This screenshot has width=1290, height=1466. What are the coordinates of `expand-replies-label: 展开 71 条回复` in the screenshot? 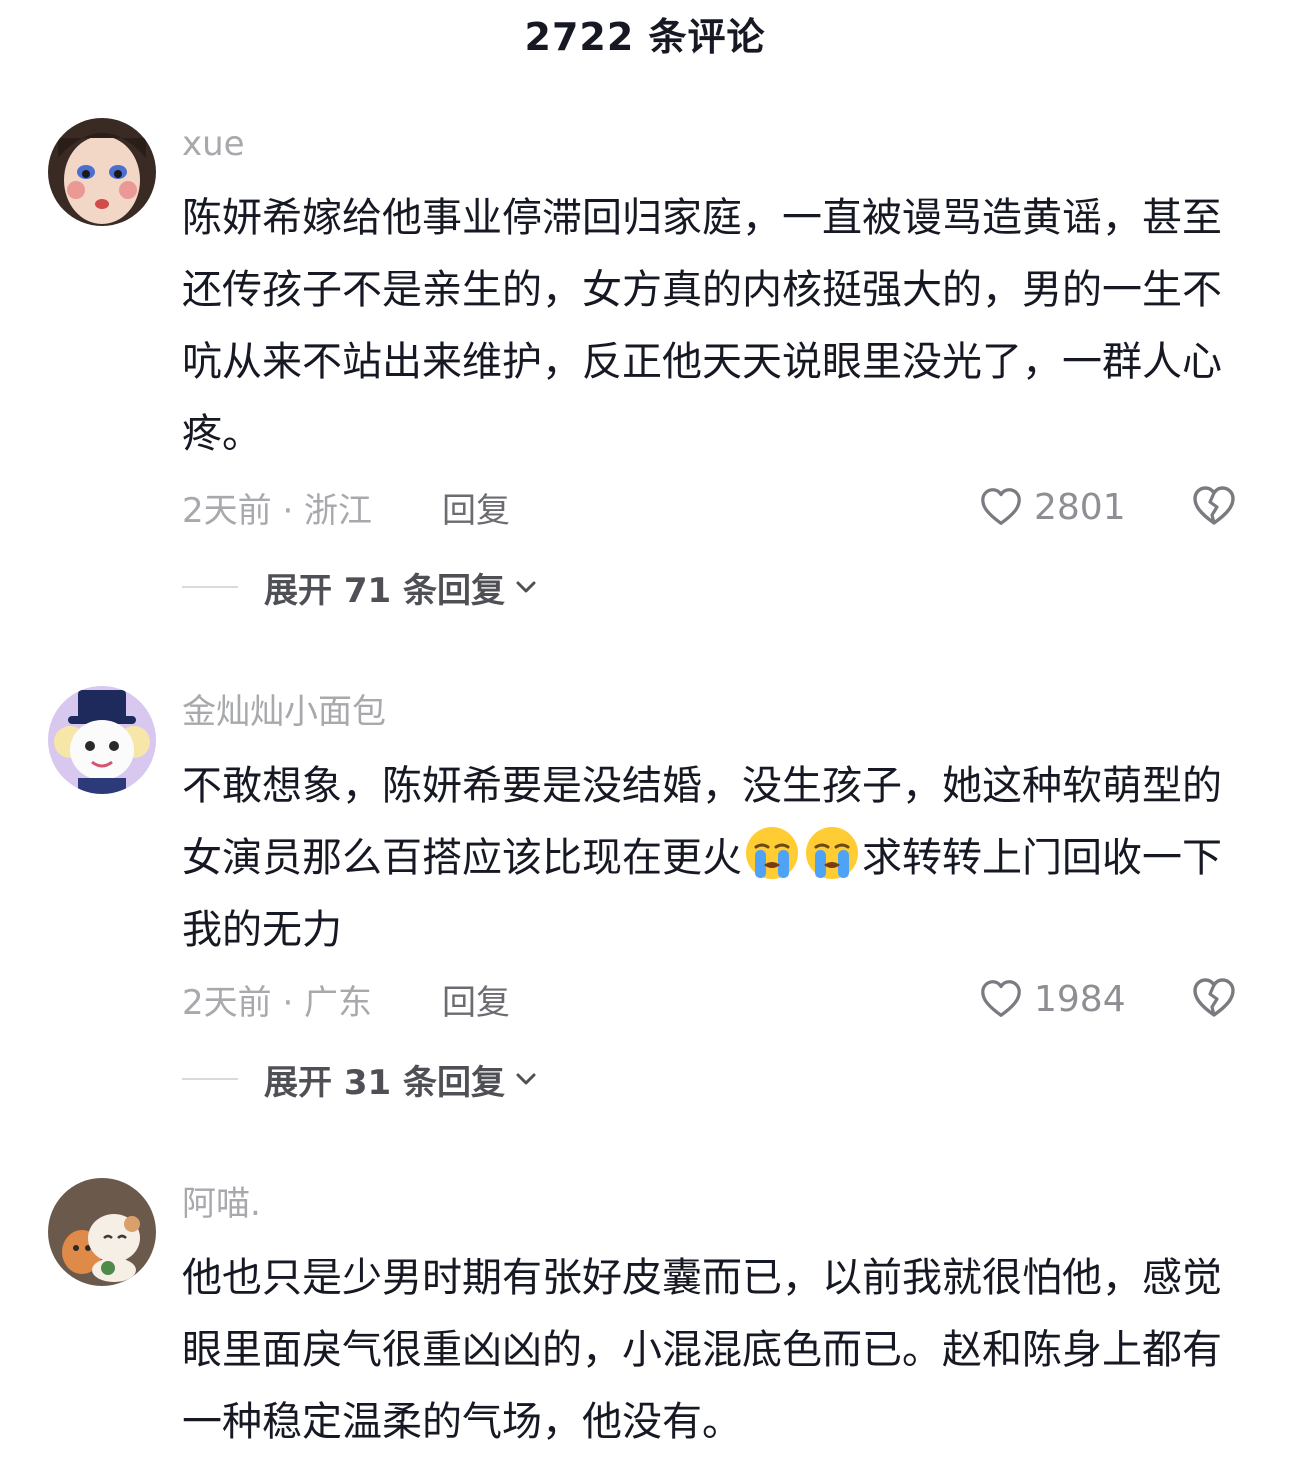 It's located at (384, 590).